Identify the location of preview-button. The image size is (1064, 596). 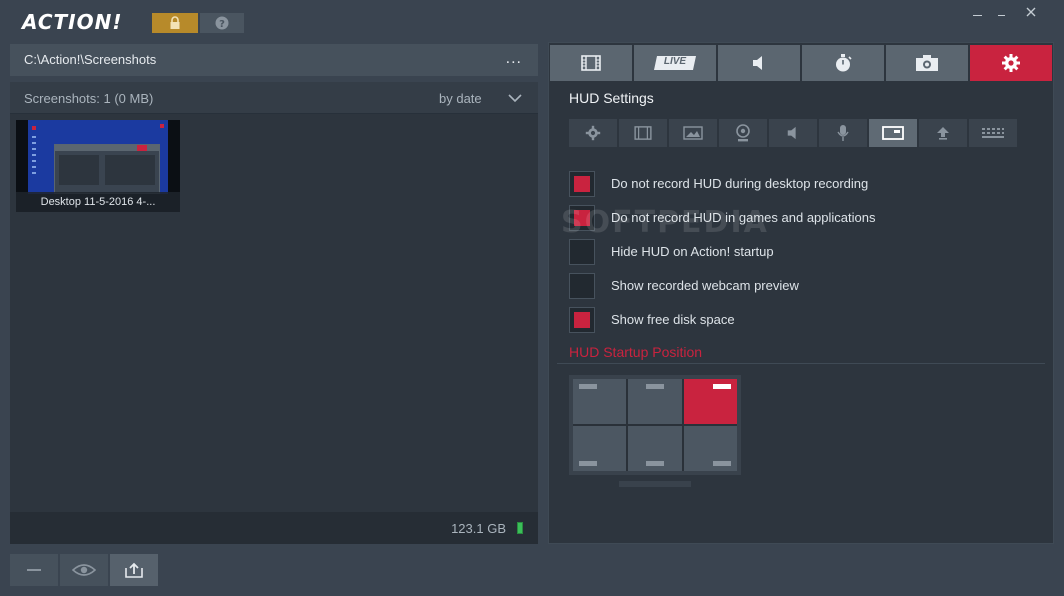
(84, 570).